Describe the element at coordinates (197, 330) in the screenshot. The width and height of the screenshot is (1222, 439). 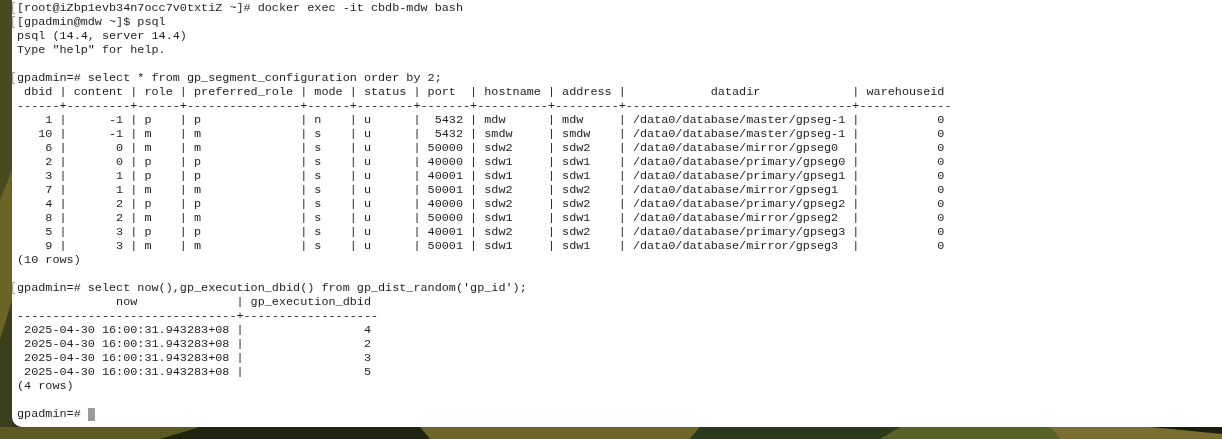
I see `terminal-line: 2025-04-30 16:00:31.943283+08 | 4` at that location.